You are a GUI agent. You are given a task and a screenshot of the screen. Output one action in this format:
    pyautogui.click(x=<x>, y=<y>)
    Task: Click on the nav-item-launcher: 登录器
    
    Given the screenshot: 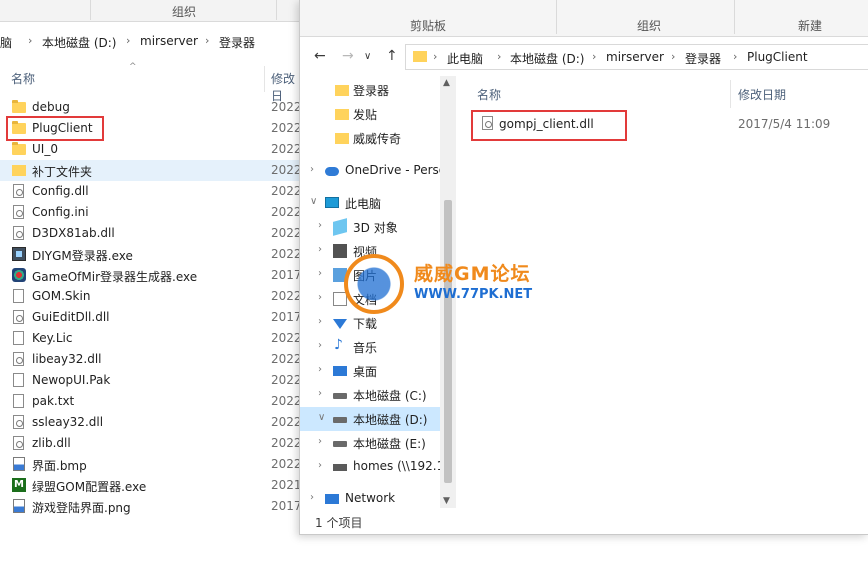 What is the action you would take?
    pyautogui.click(x=370, y=90)
    